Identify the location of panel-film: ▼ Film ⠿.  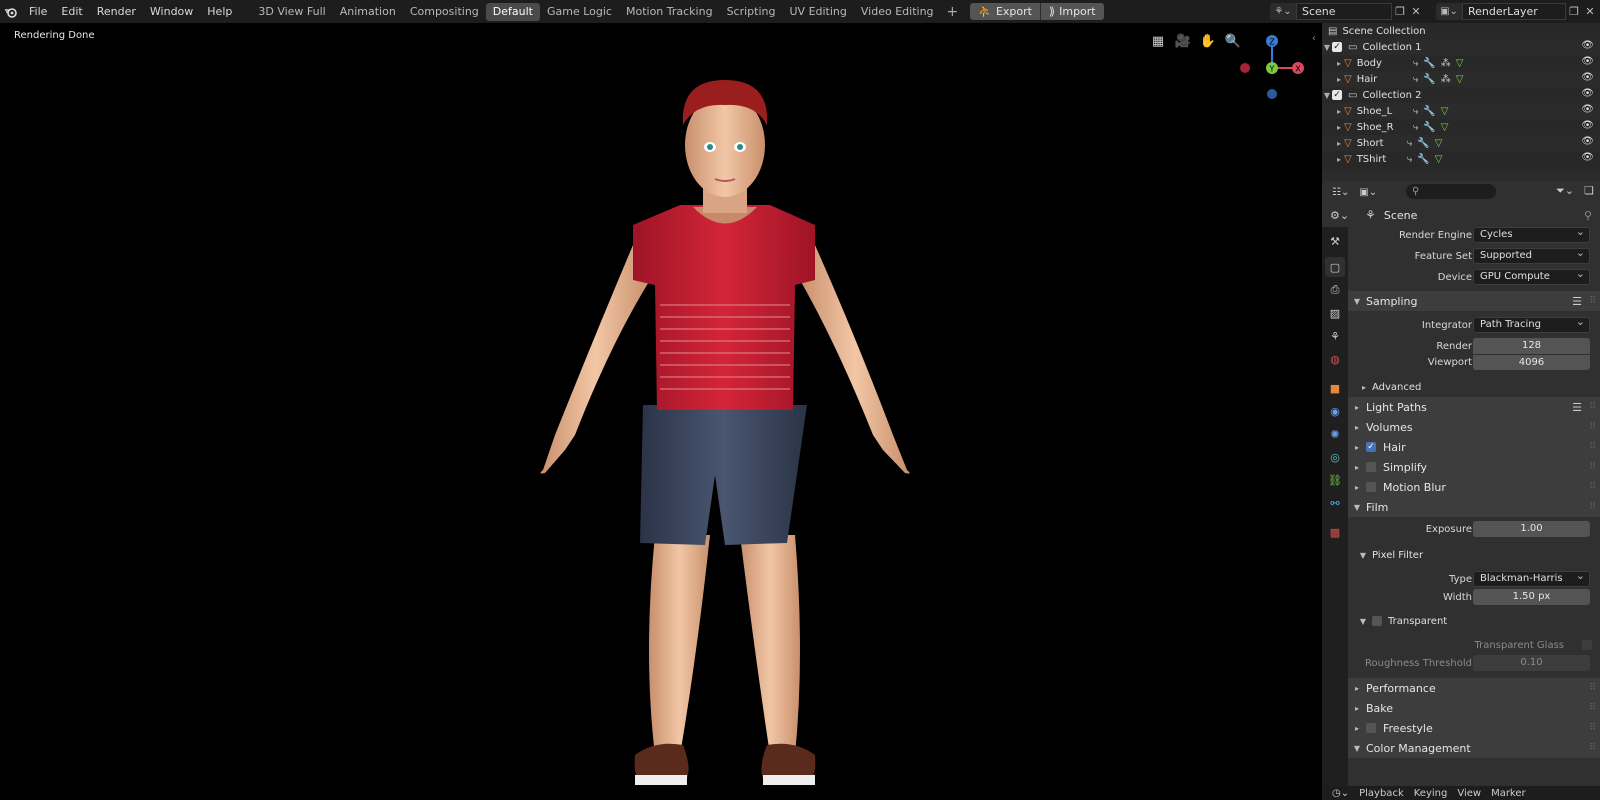
(1474, 507).